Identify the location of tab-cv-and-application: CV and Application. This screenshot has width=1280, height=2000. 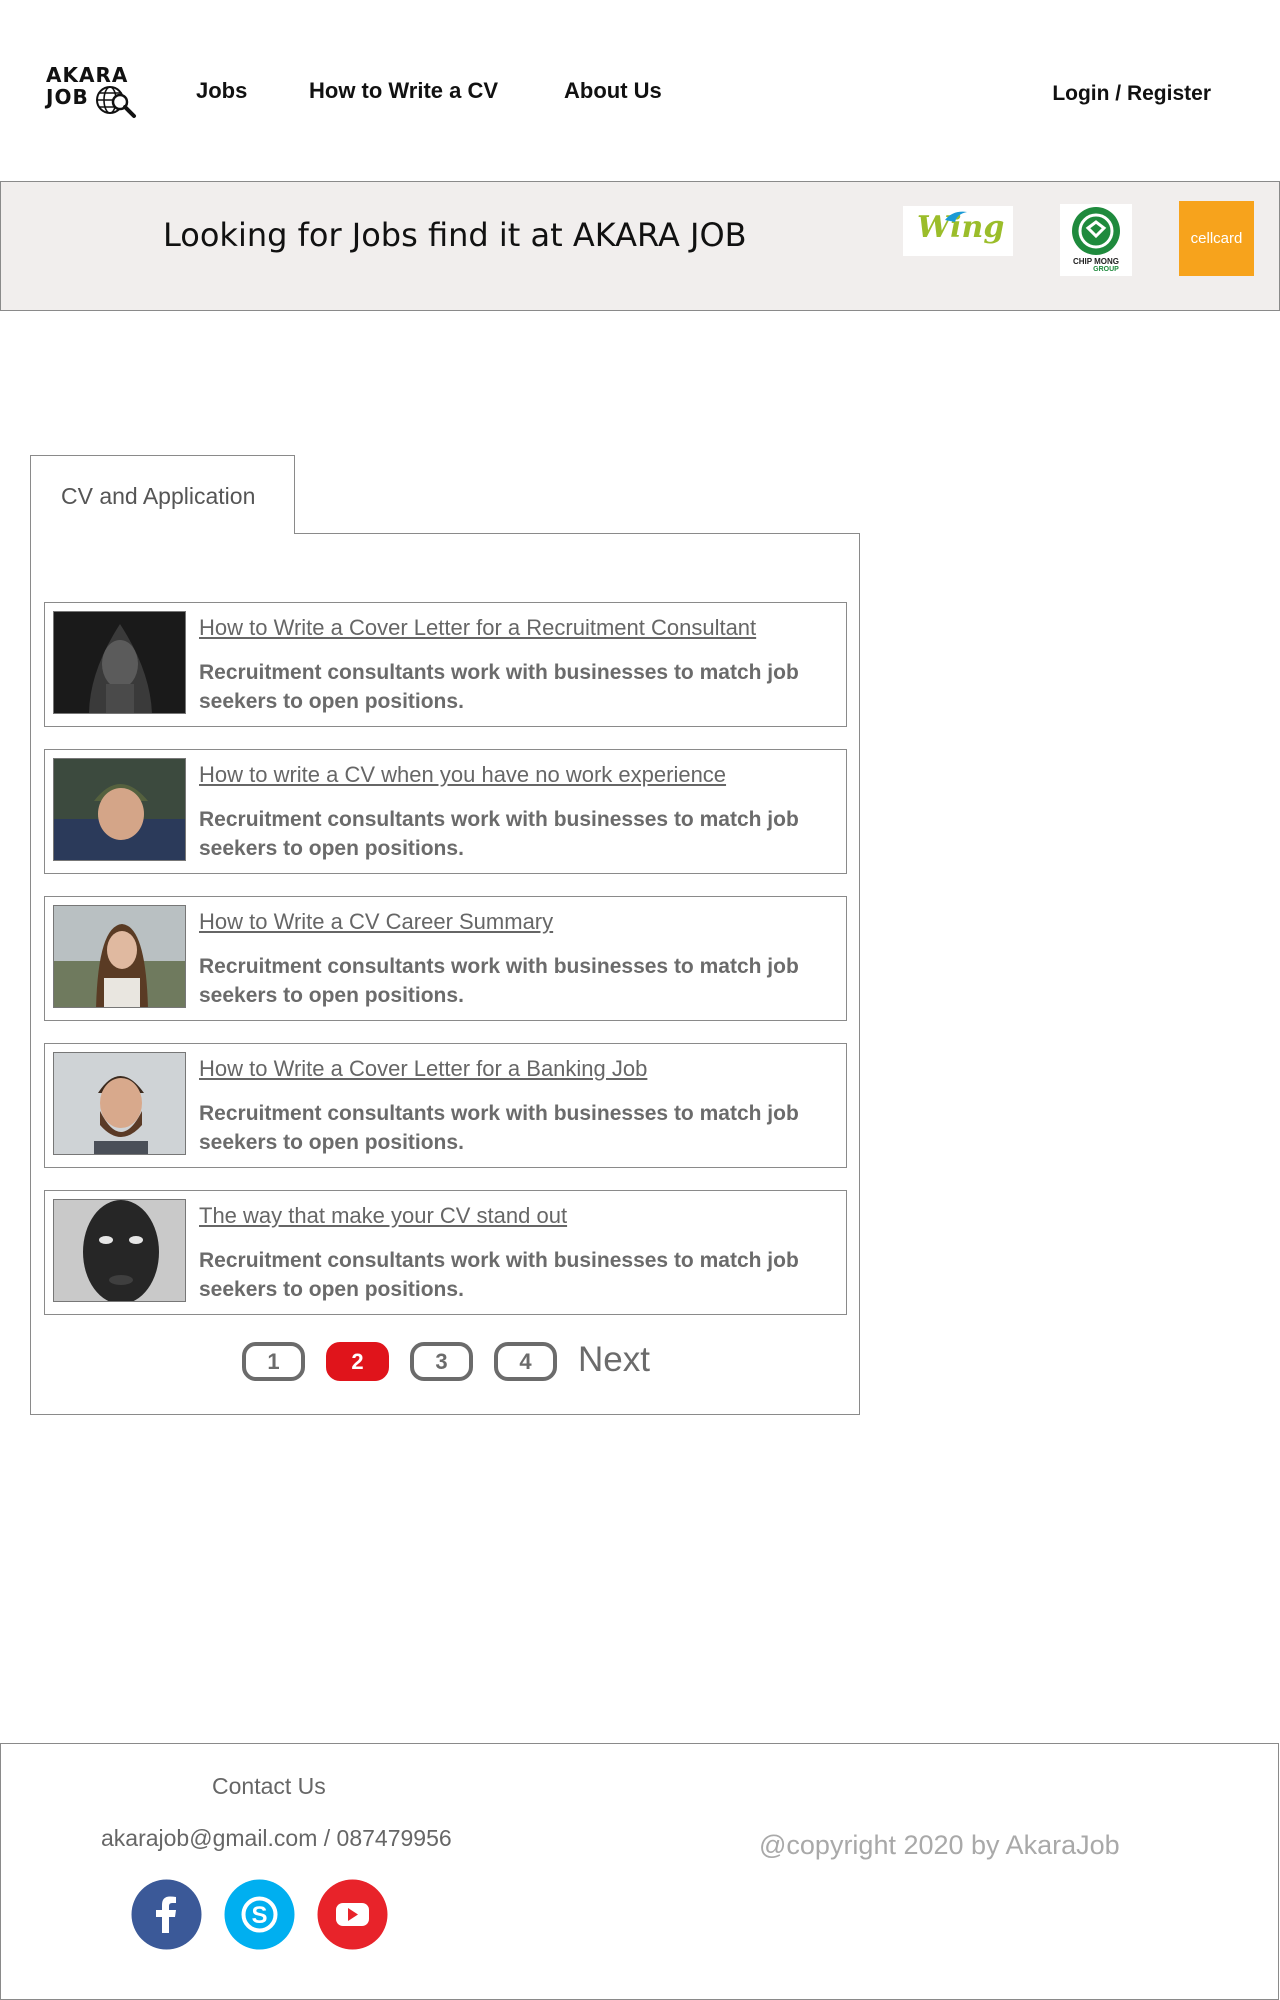
(162, 494).